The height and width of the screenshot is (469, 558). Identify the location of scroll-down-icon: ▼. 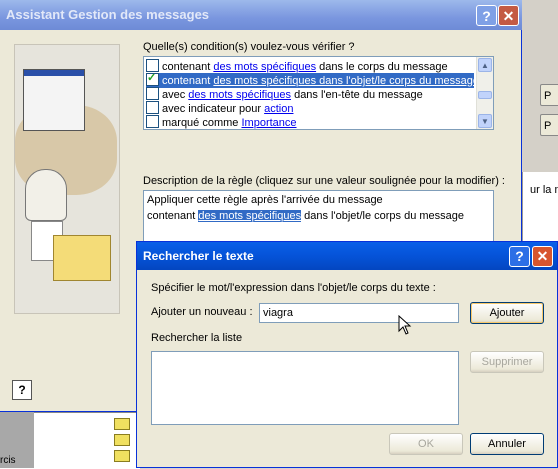
(485, 121).